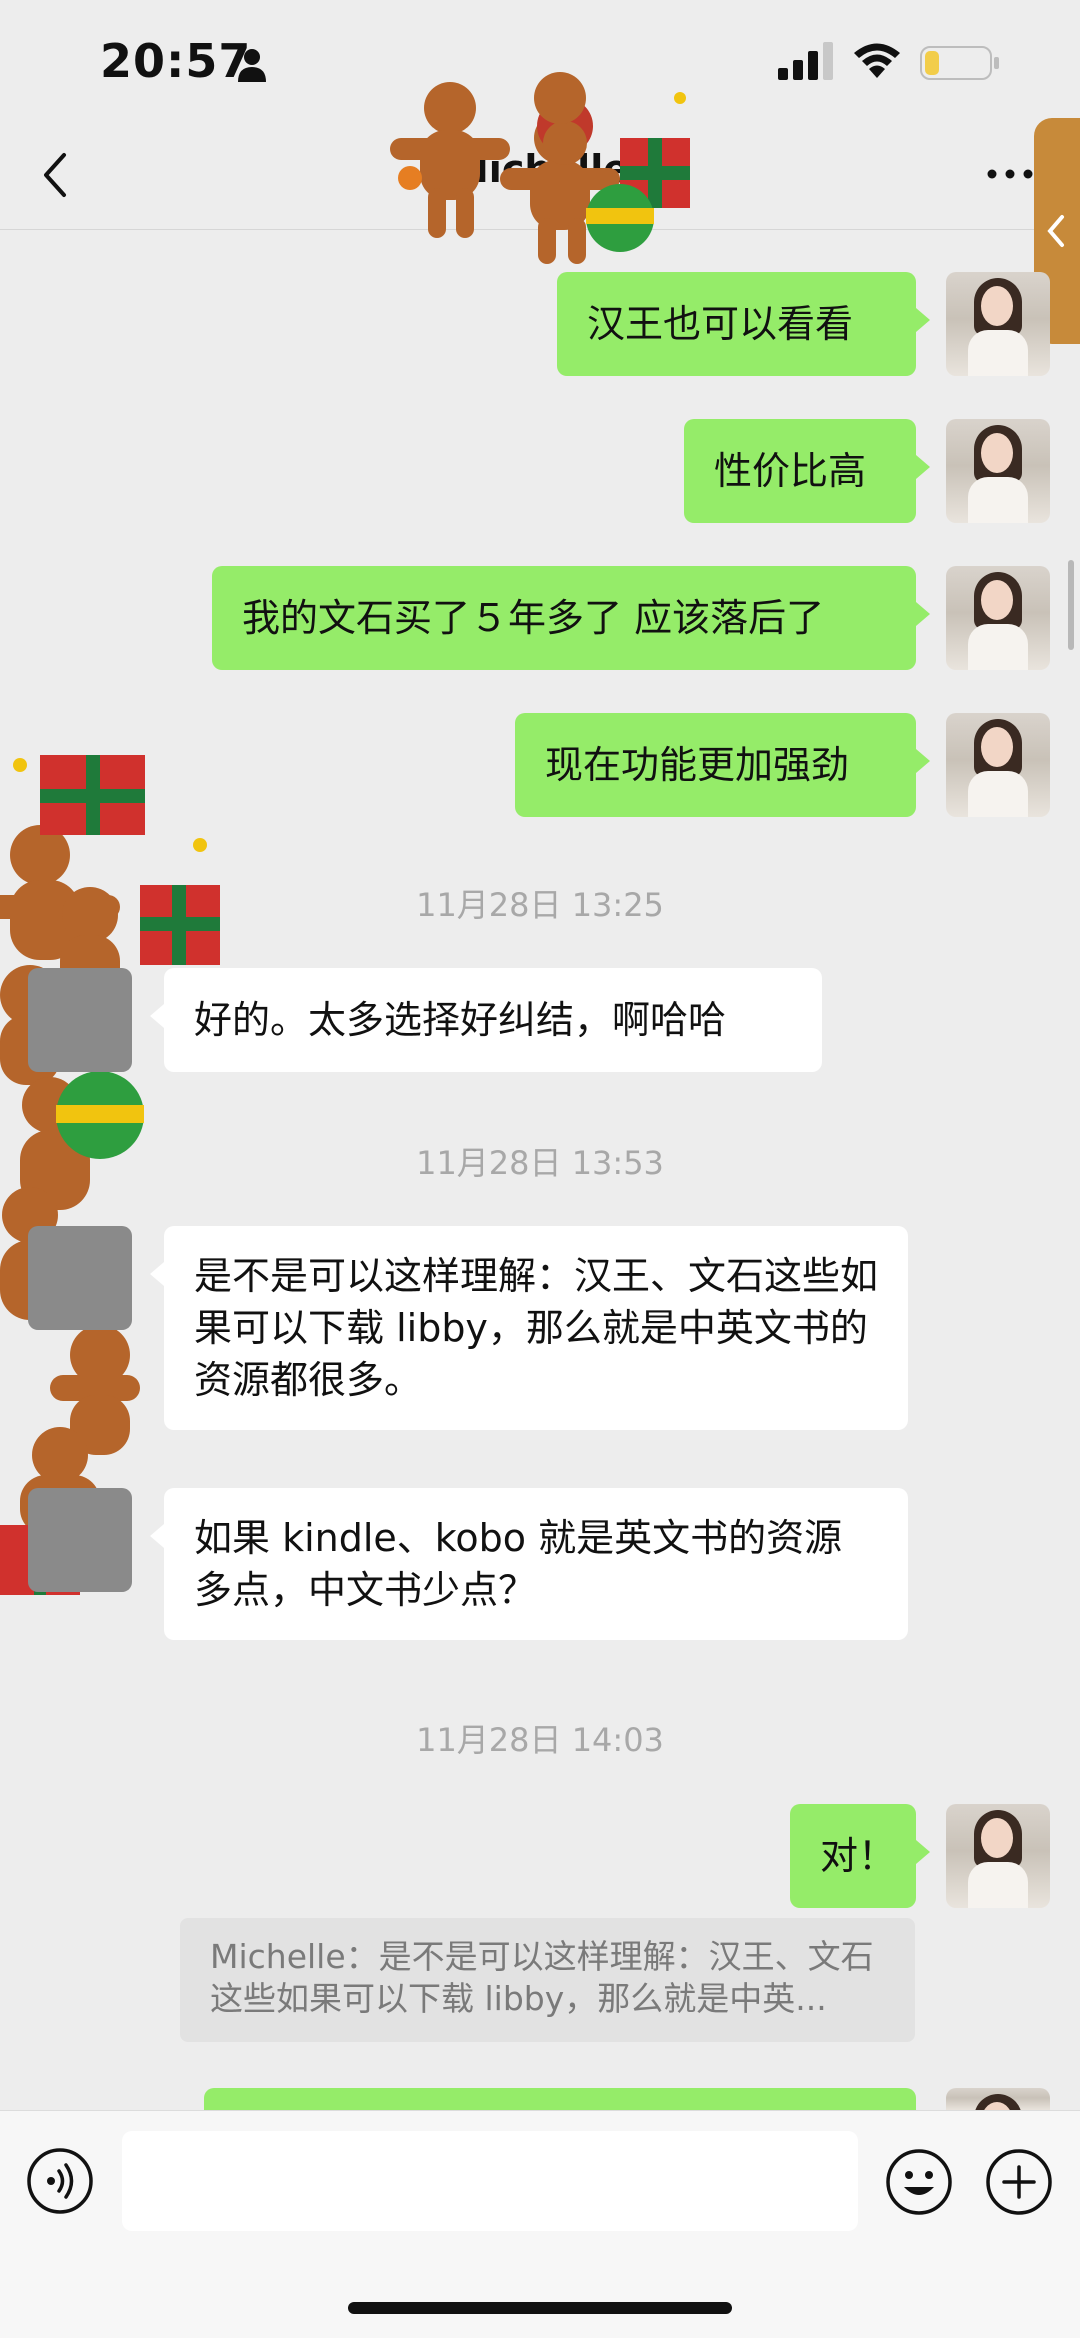 This screenshot has width=1080, height=2338. I want to click on person-icon, so click(252, 65).